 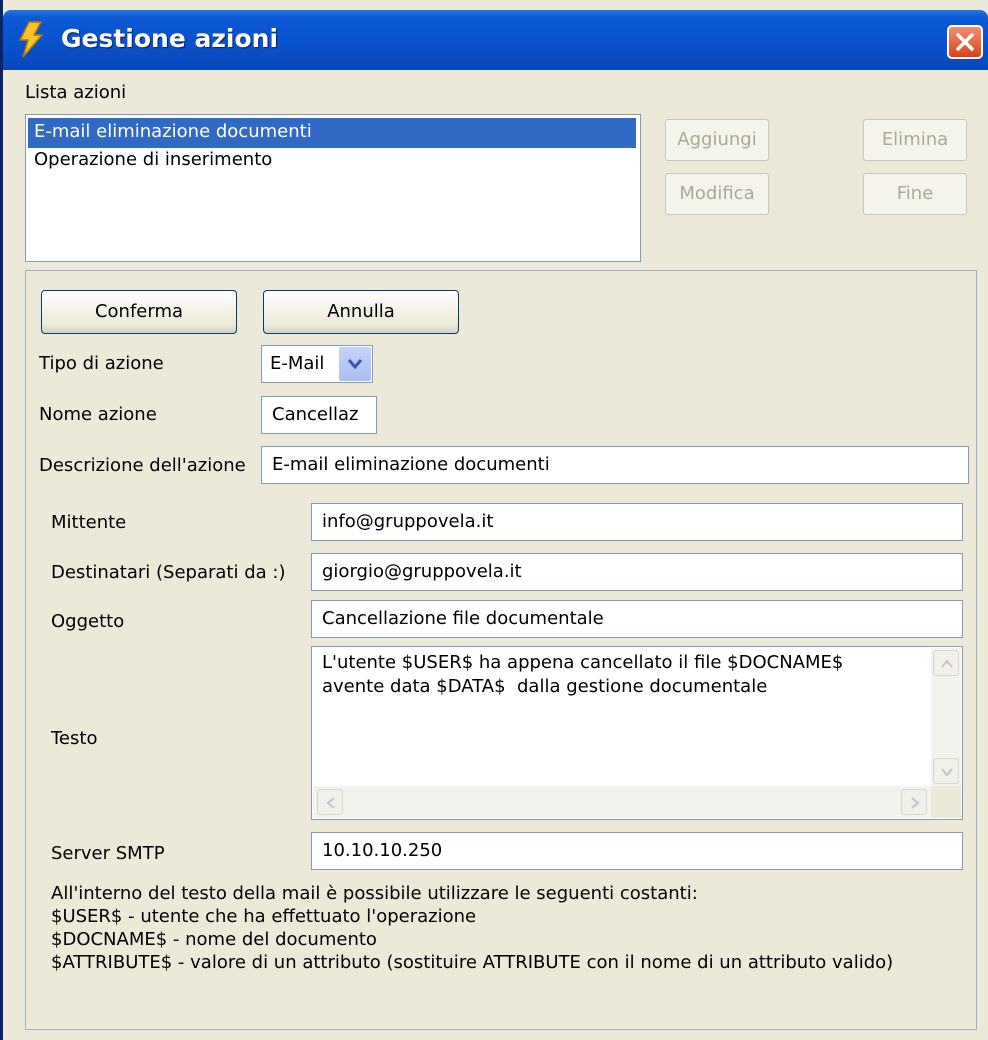 I want to click on subject-label: Oggetto, so click(x=88, y=621).